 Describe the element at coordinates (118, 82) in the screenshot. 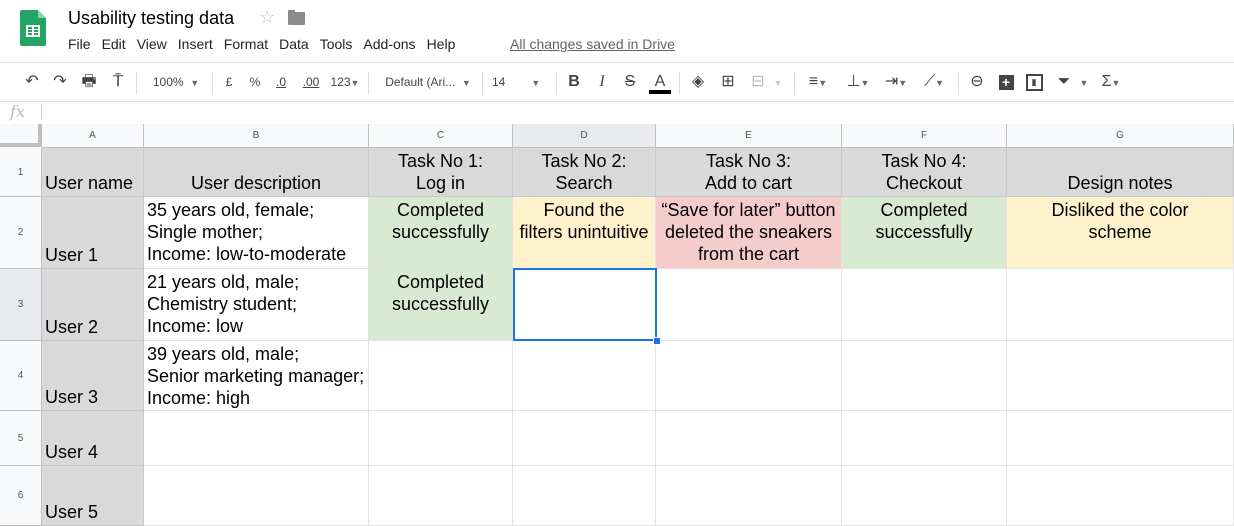

I see `paint-format-icon: ⍑` at that location.